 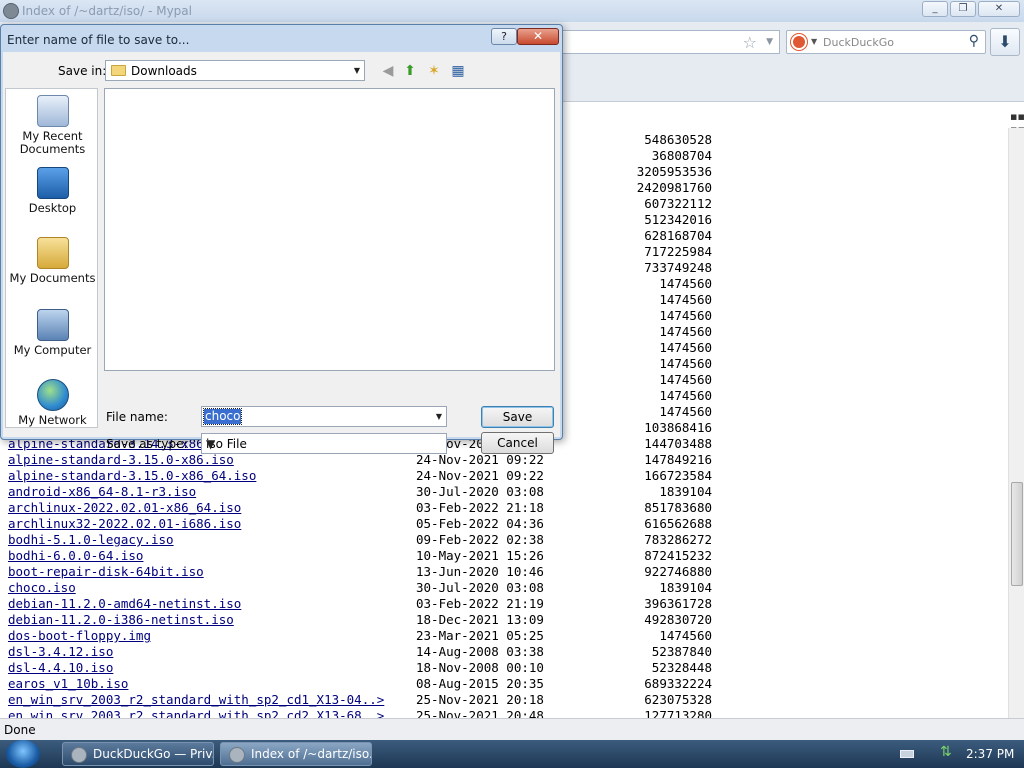 What do you see at coordinates (324, 416) in the screenshot?
I see `file-name-field: choco ▼` at bounding box center [324, 416].